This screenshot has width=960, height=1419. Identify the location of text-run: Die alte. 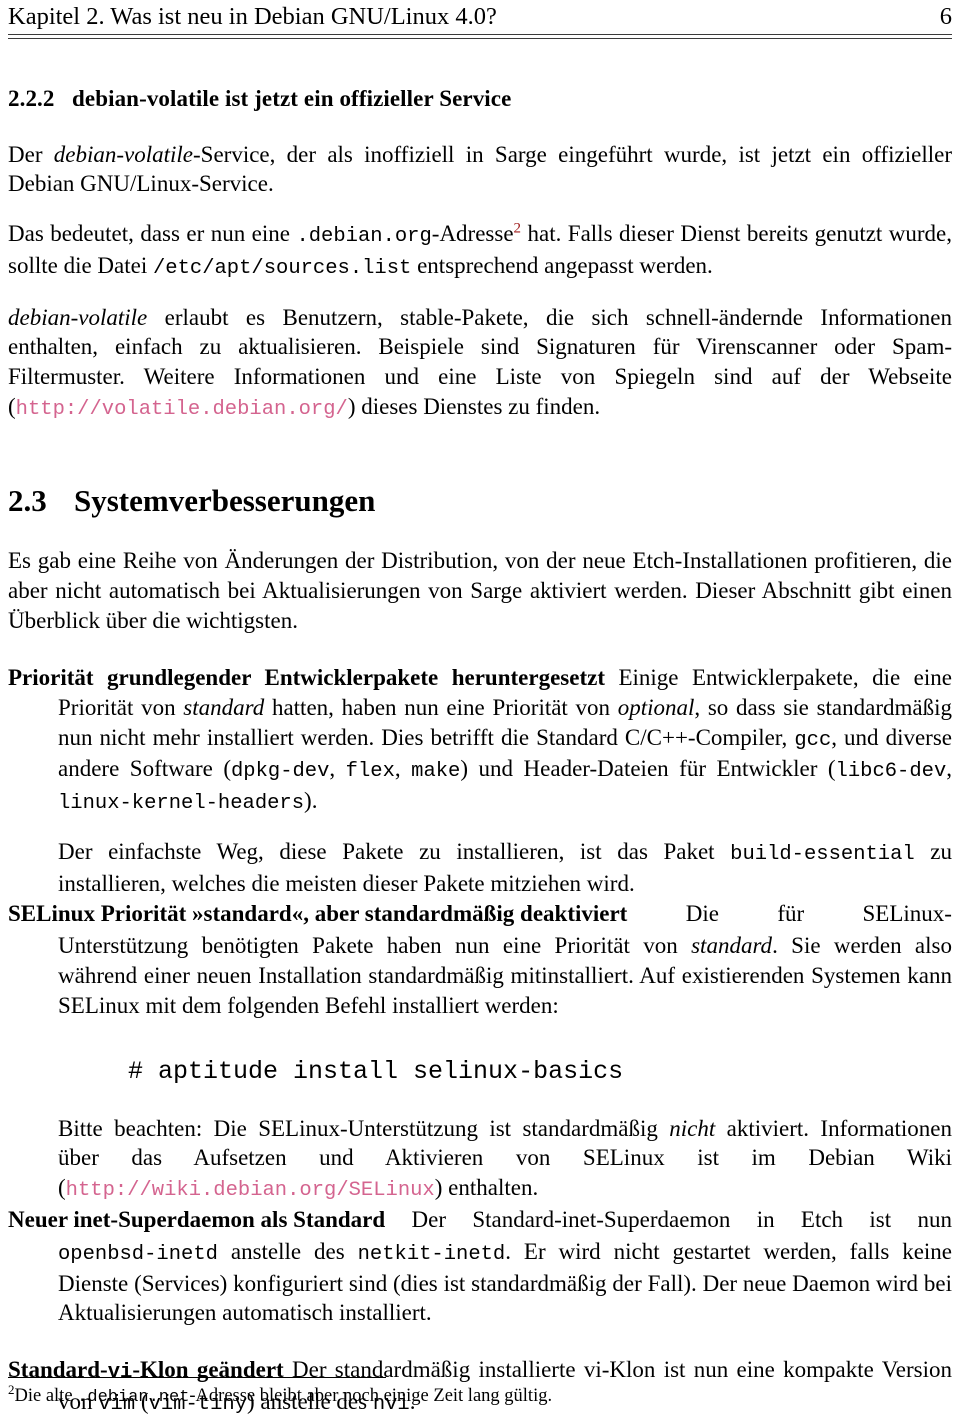
(46, 1395).